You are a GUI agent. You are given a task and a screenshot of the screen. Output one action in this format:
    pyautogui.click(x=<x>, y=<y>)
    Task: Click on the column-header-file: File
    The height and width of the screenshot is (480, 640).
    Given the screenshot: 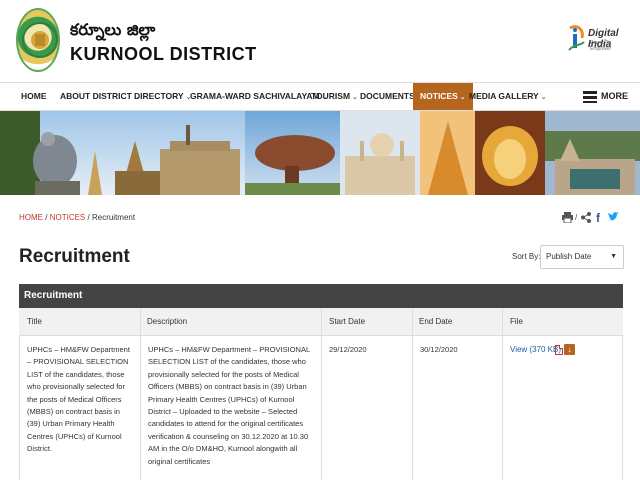 What is the action you would take?
    pyautogui.click(x=516, y=322)
    